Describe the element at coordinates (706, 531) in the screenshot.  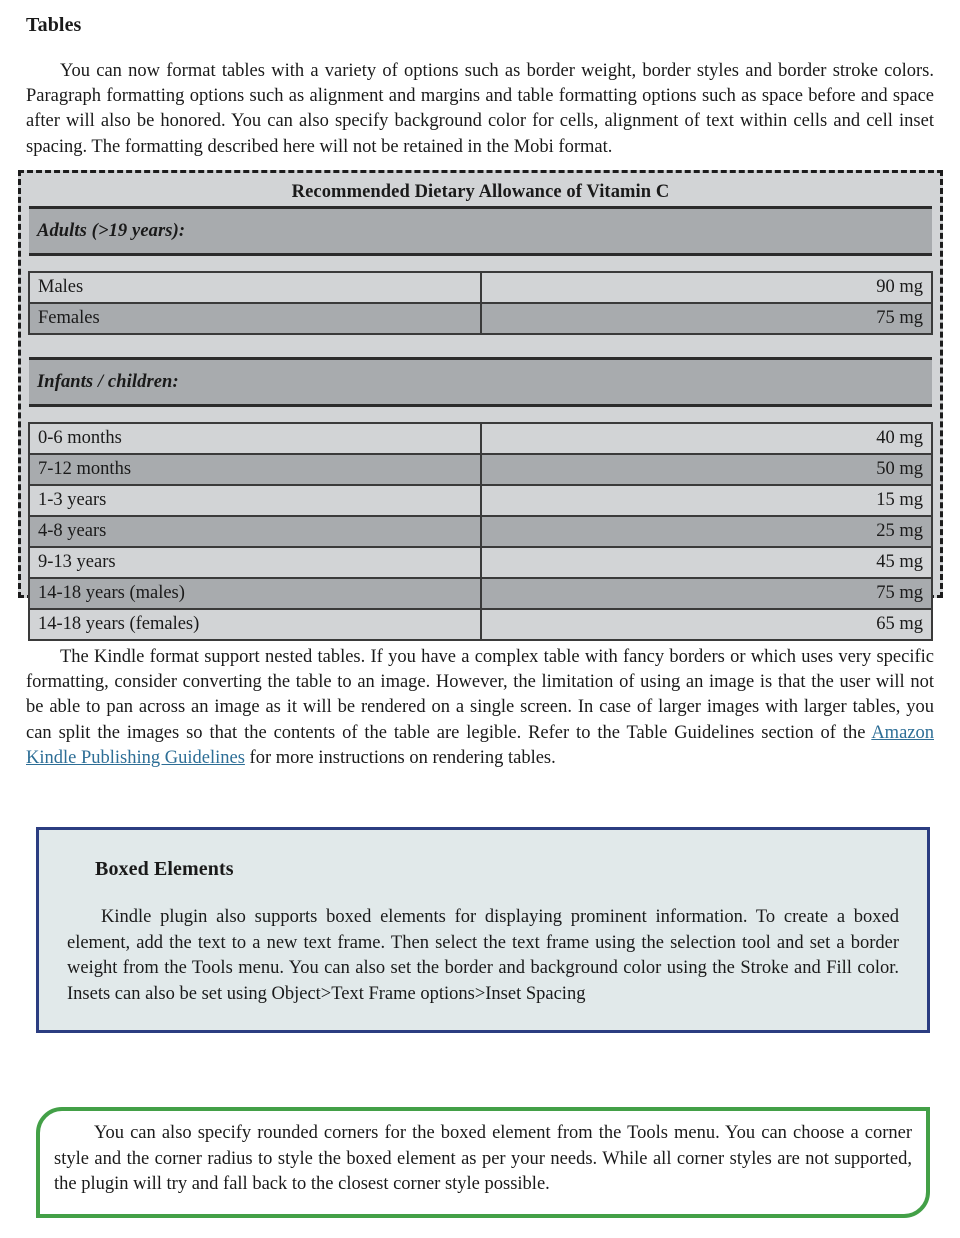
I see `row-value: 25 mg` at that location.